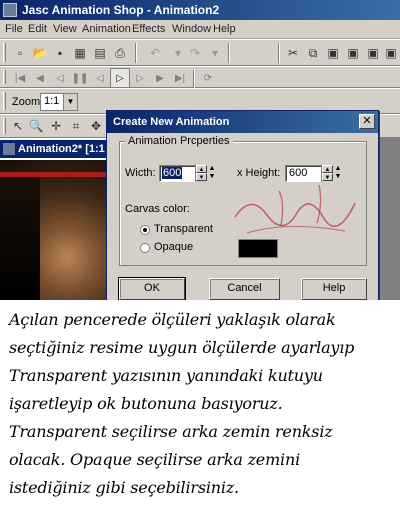 The height and width of the screenshot is (515, 400). I want to click on caption-line: olacak. Opaque seçilirse arka zemini, so click(154, 459).